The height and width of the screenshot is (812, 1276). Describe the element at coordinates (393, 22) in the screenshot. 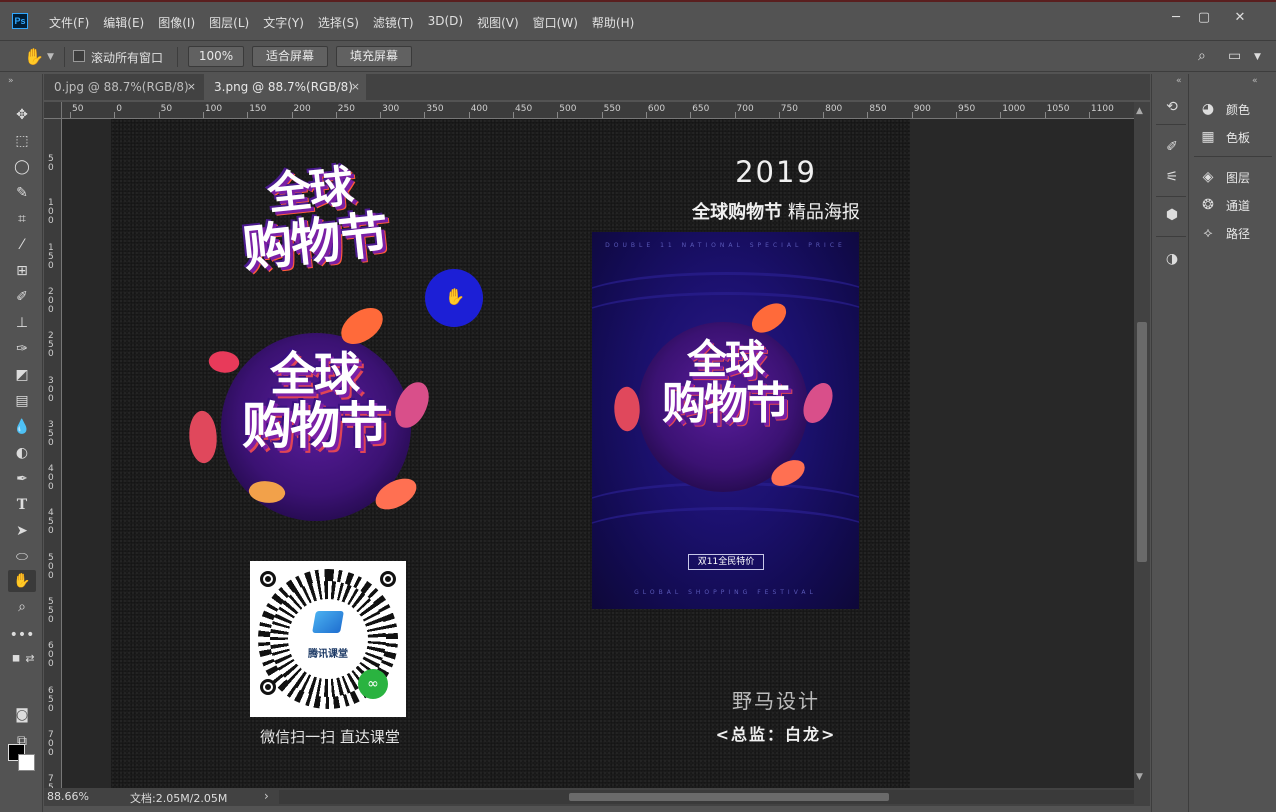

I see `menu-filter: 滤镜(T)` at that location.